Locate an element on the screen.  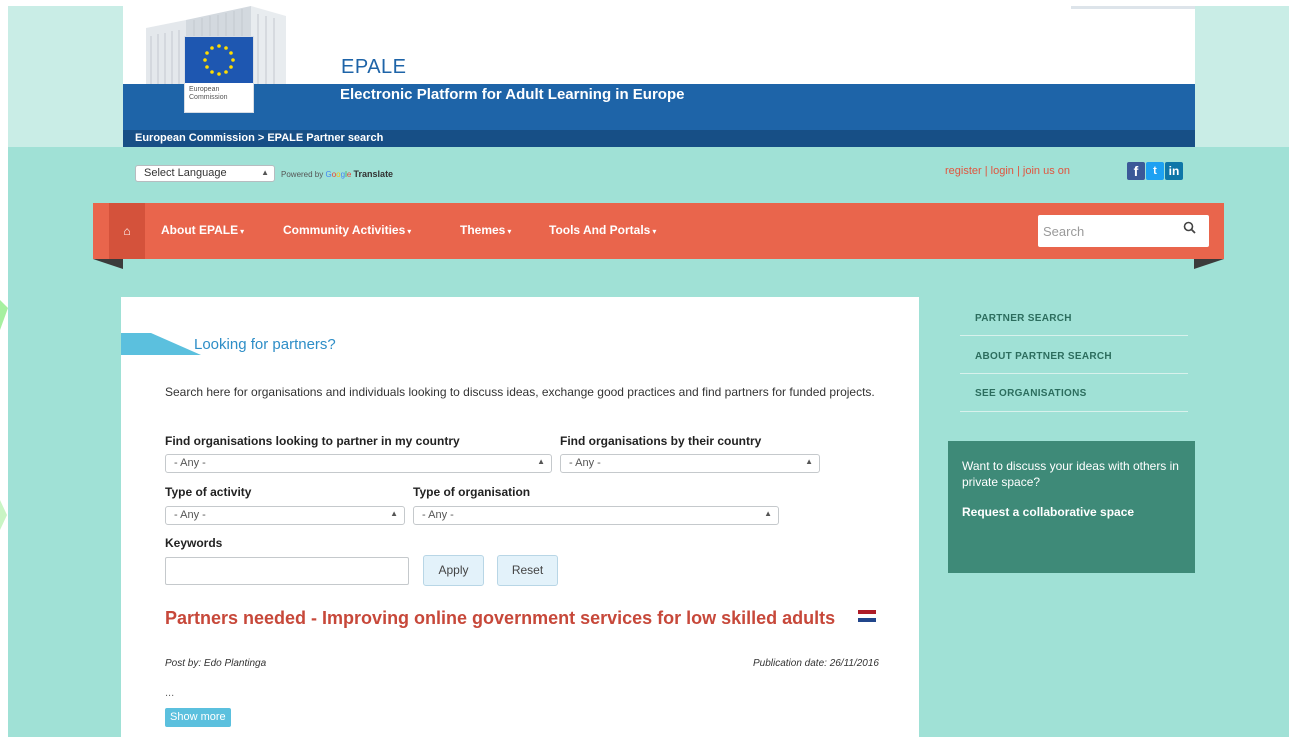
language-select-value: Select Language is located at coordinates (185, 173).